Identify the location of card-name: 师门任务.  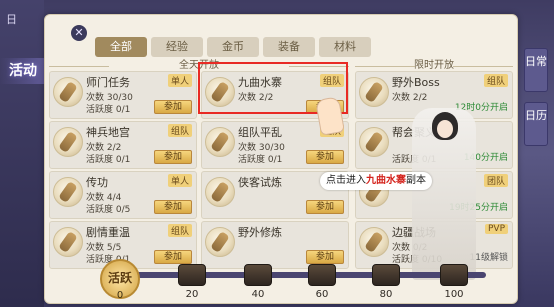
(108, 82).